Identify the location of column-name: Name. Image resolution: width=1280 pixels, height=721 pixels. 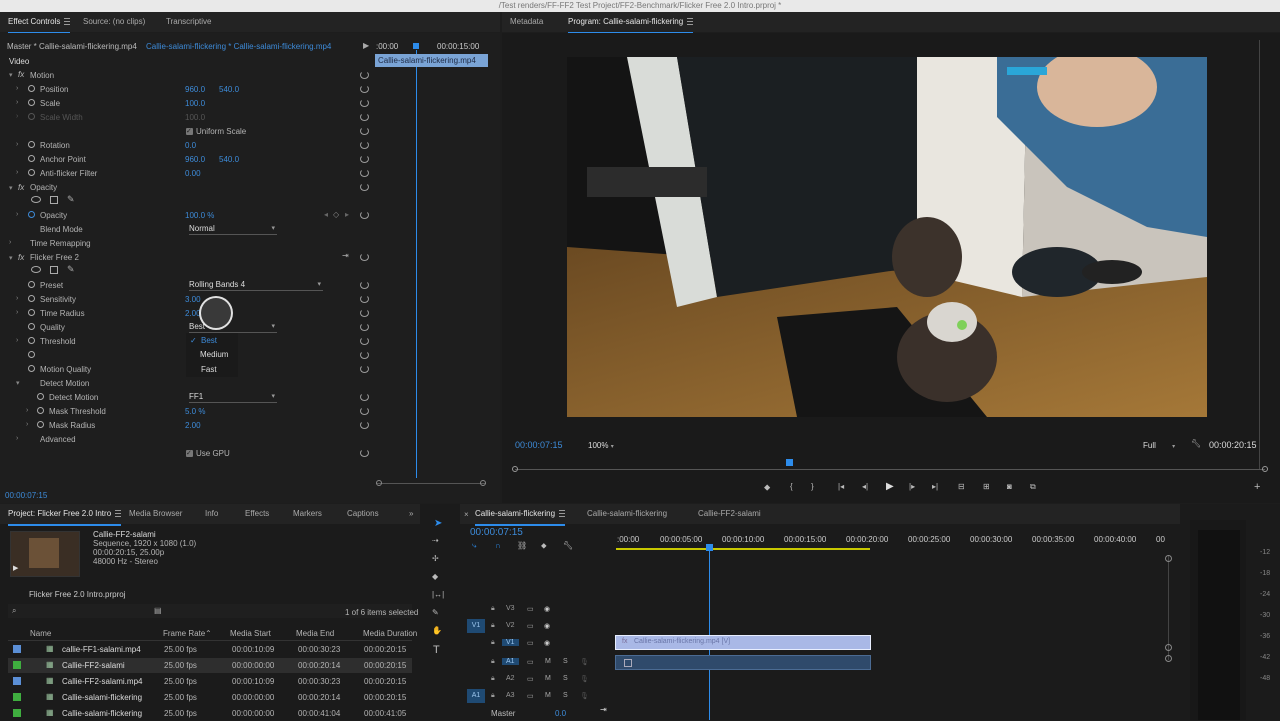
(40, 633).